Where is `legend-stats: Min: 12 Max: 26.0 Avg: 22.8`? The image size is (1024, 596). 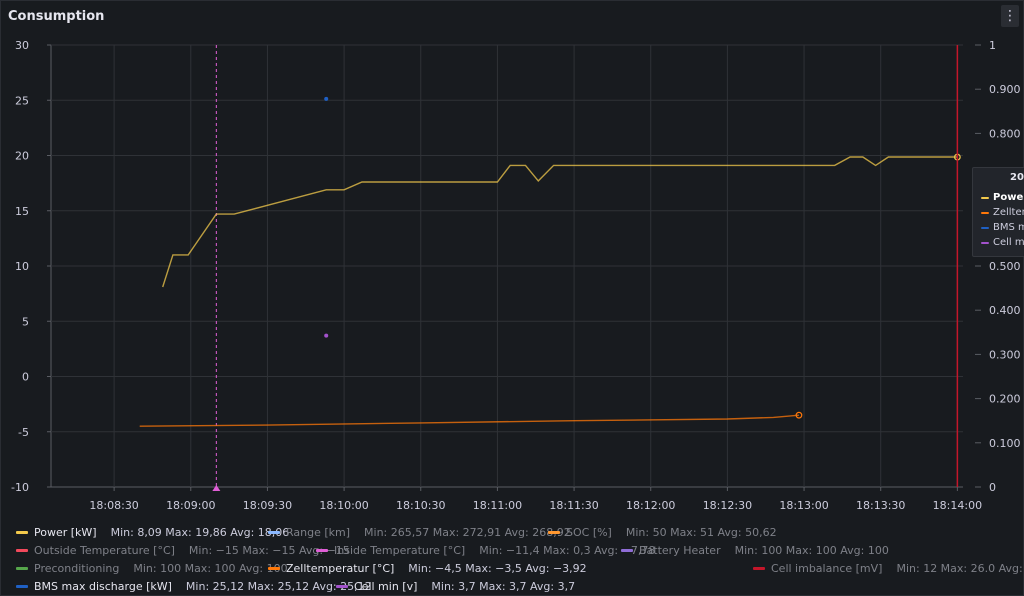
legend-stats: Min: 12 Max: 26.0 Avg: 22.8 is located at coordinates (960, 568).